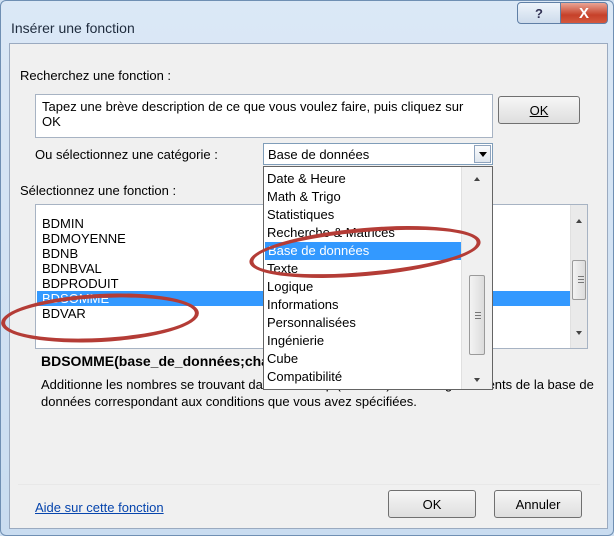 Image resolution: width=614 pixels, height=536 pixels. I want to click on category-option-texte: Texte, so click(282, 269).